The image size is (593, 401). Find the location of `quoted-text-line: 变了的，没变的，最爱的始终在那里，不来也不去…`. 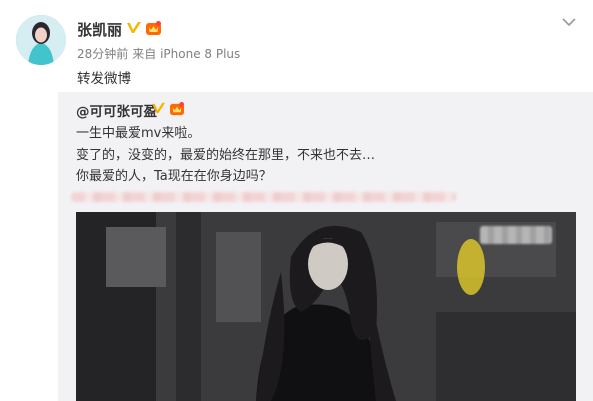

quoted-text-line: 变了的，没变的，最爱的始终在那里，不来也不去… is located at coordinates (226, 155).